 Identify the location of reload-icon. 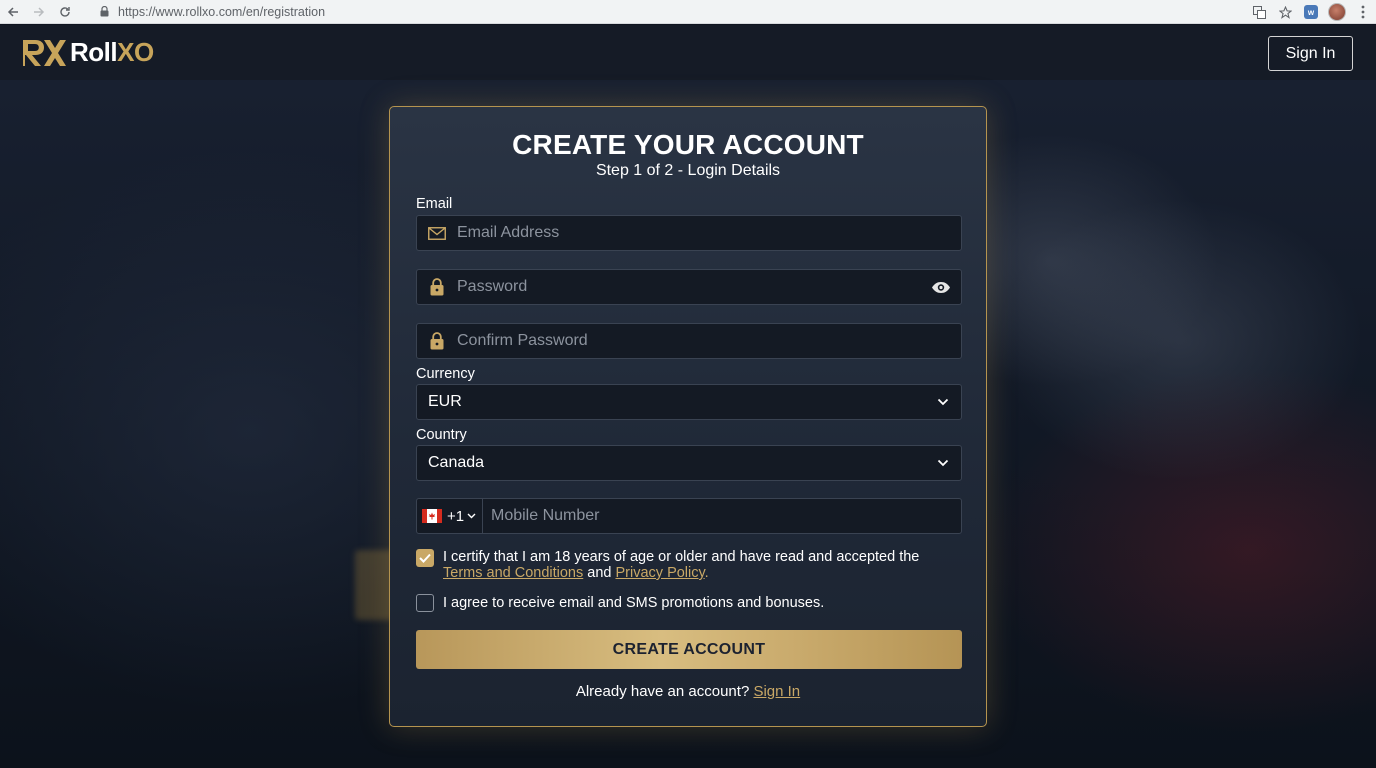
(65, 12).